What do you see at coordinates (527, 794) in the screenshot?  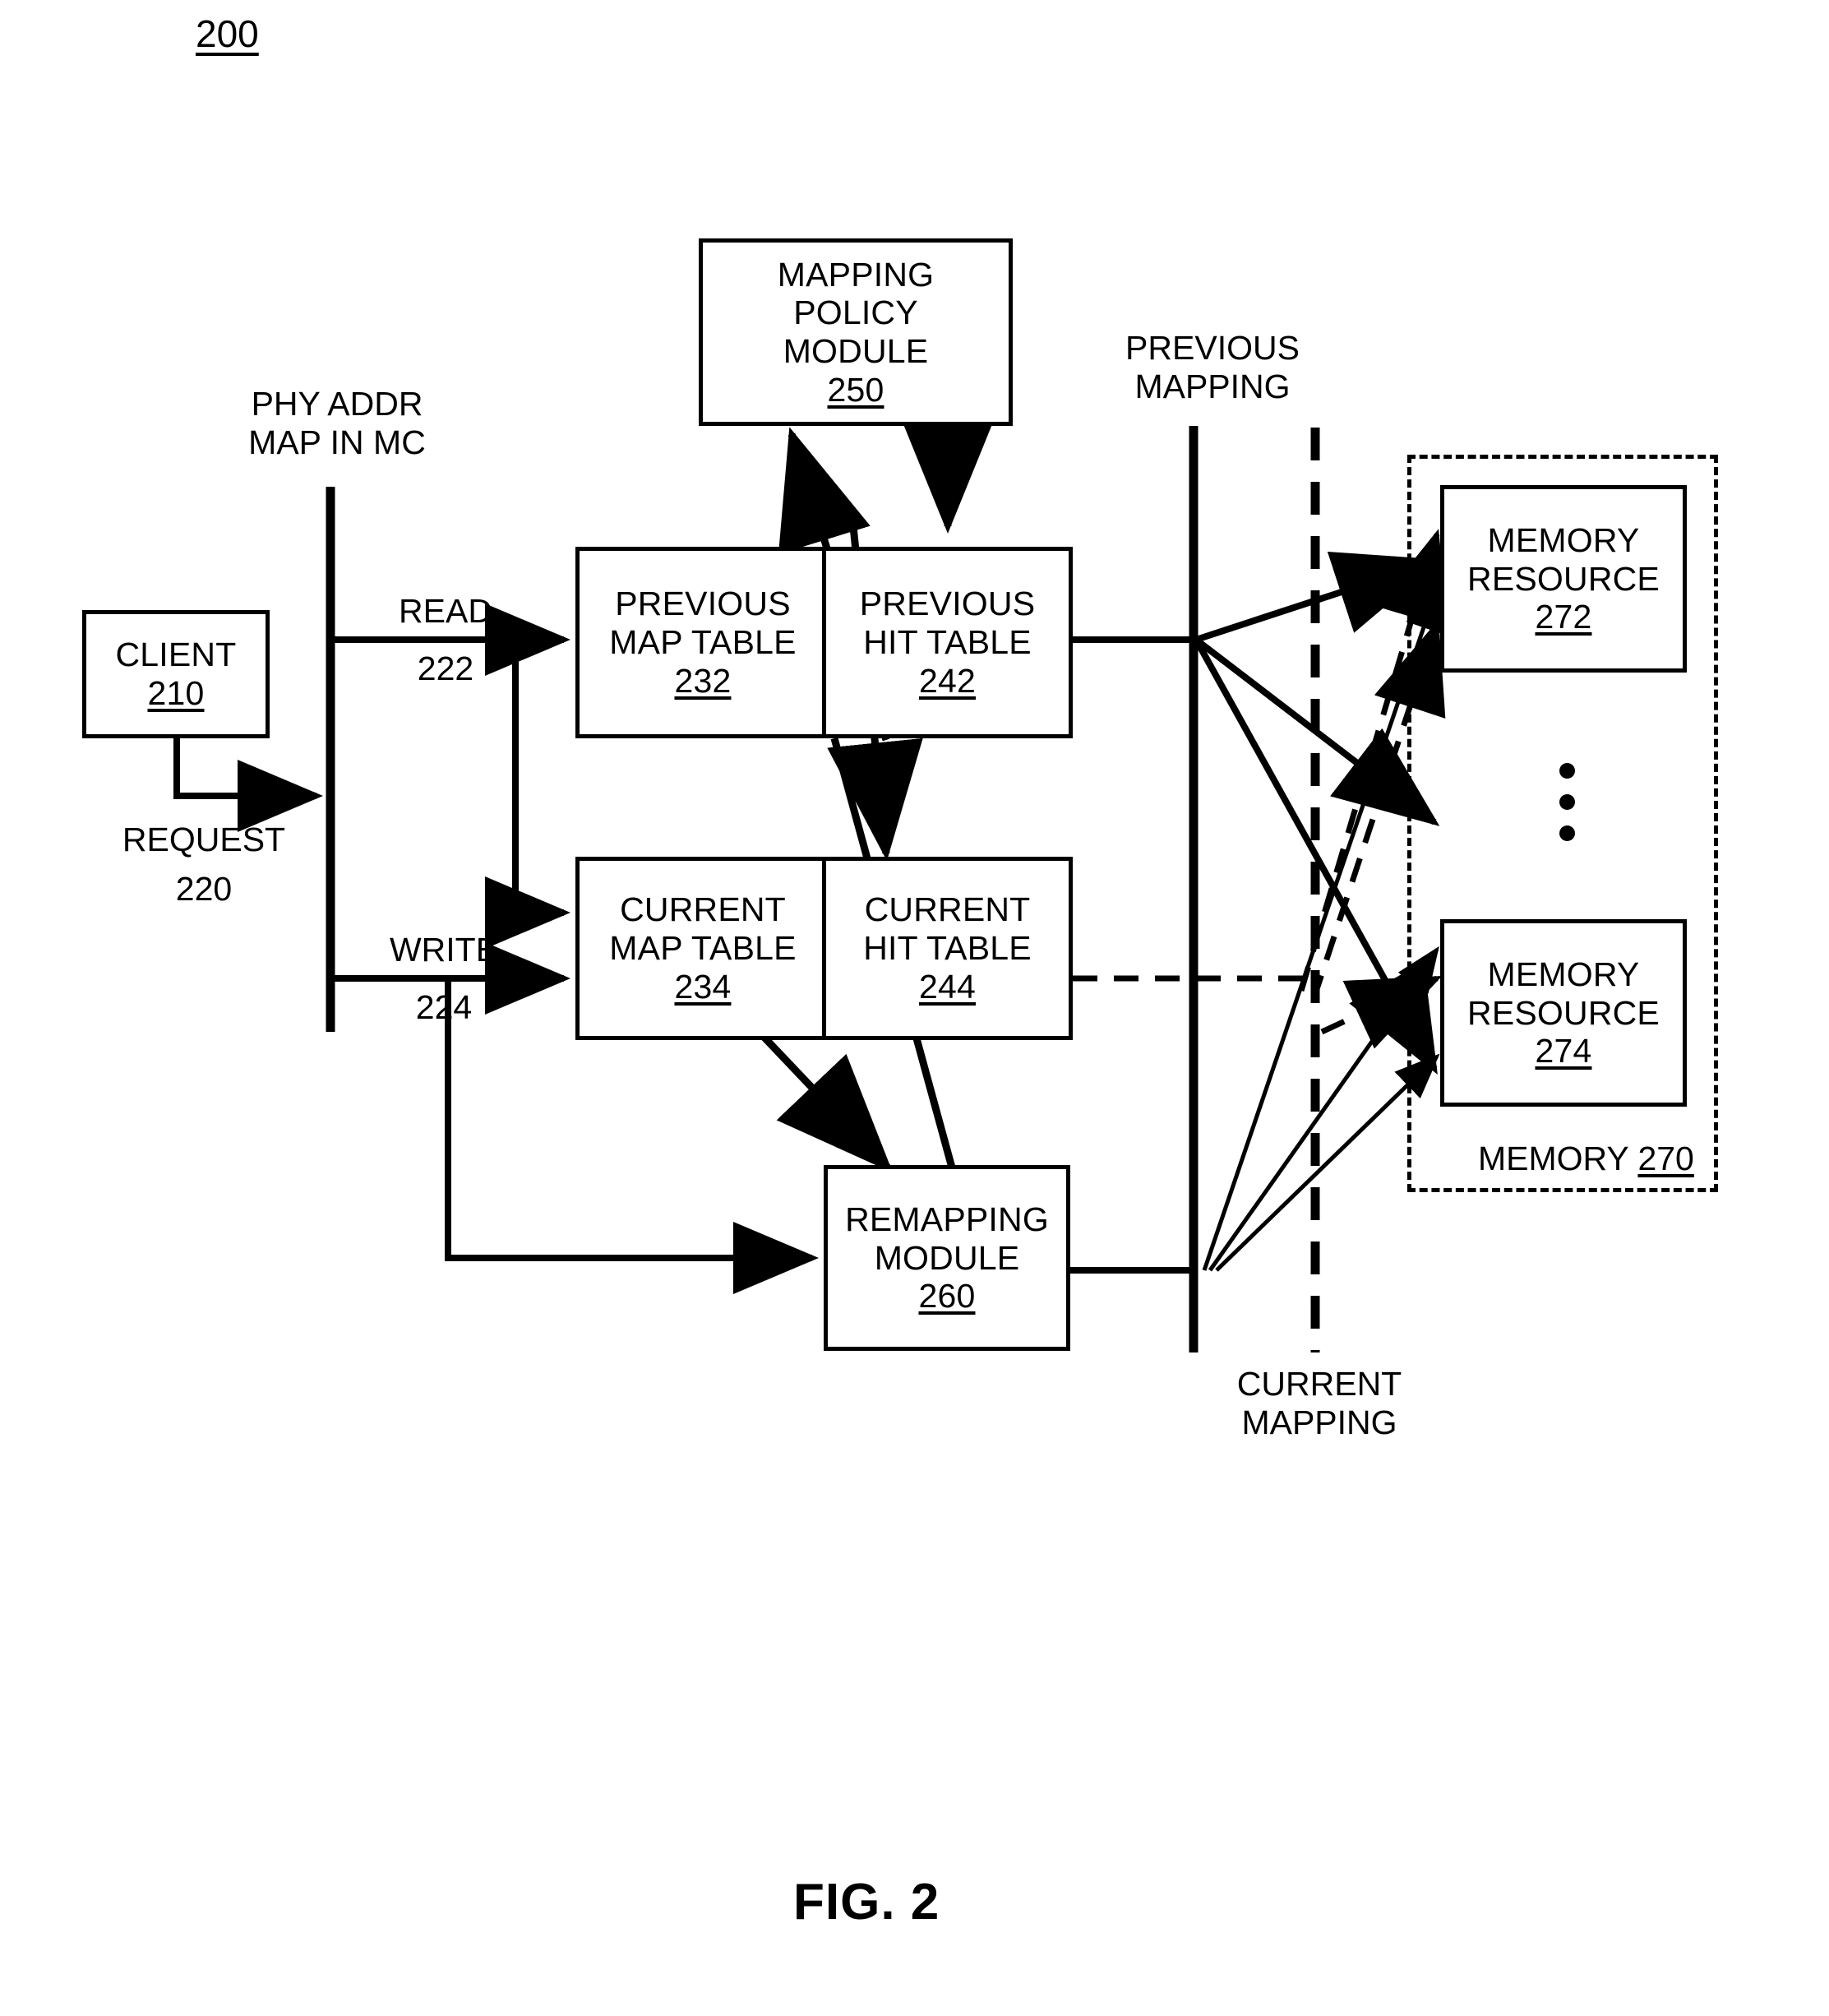 I see `read-branch-connector` at bounding box center [527, 794].